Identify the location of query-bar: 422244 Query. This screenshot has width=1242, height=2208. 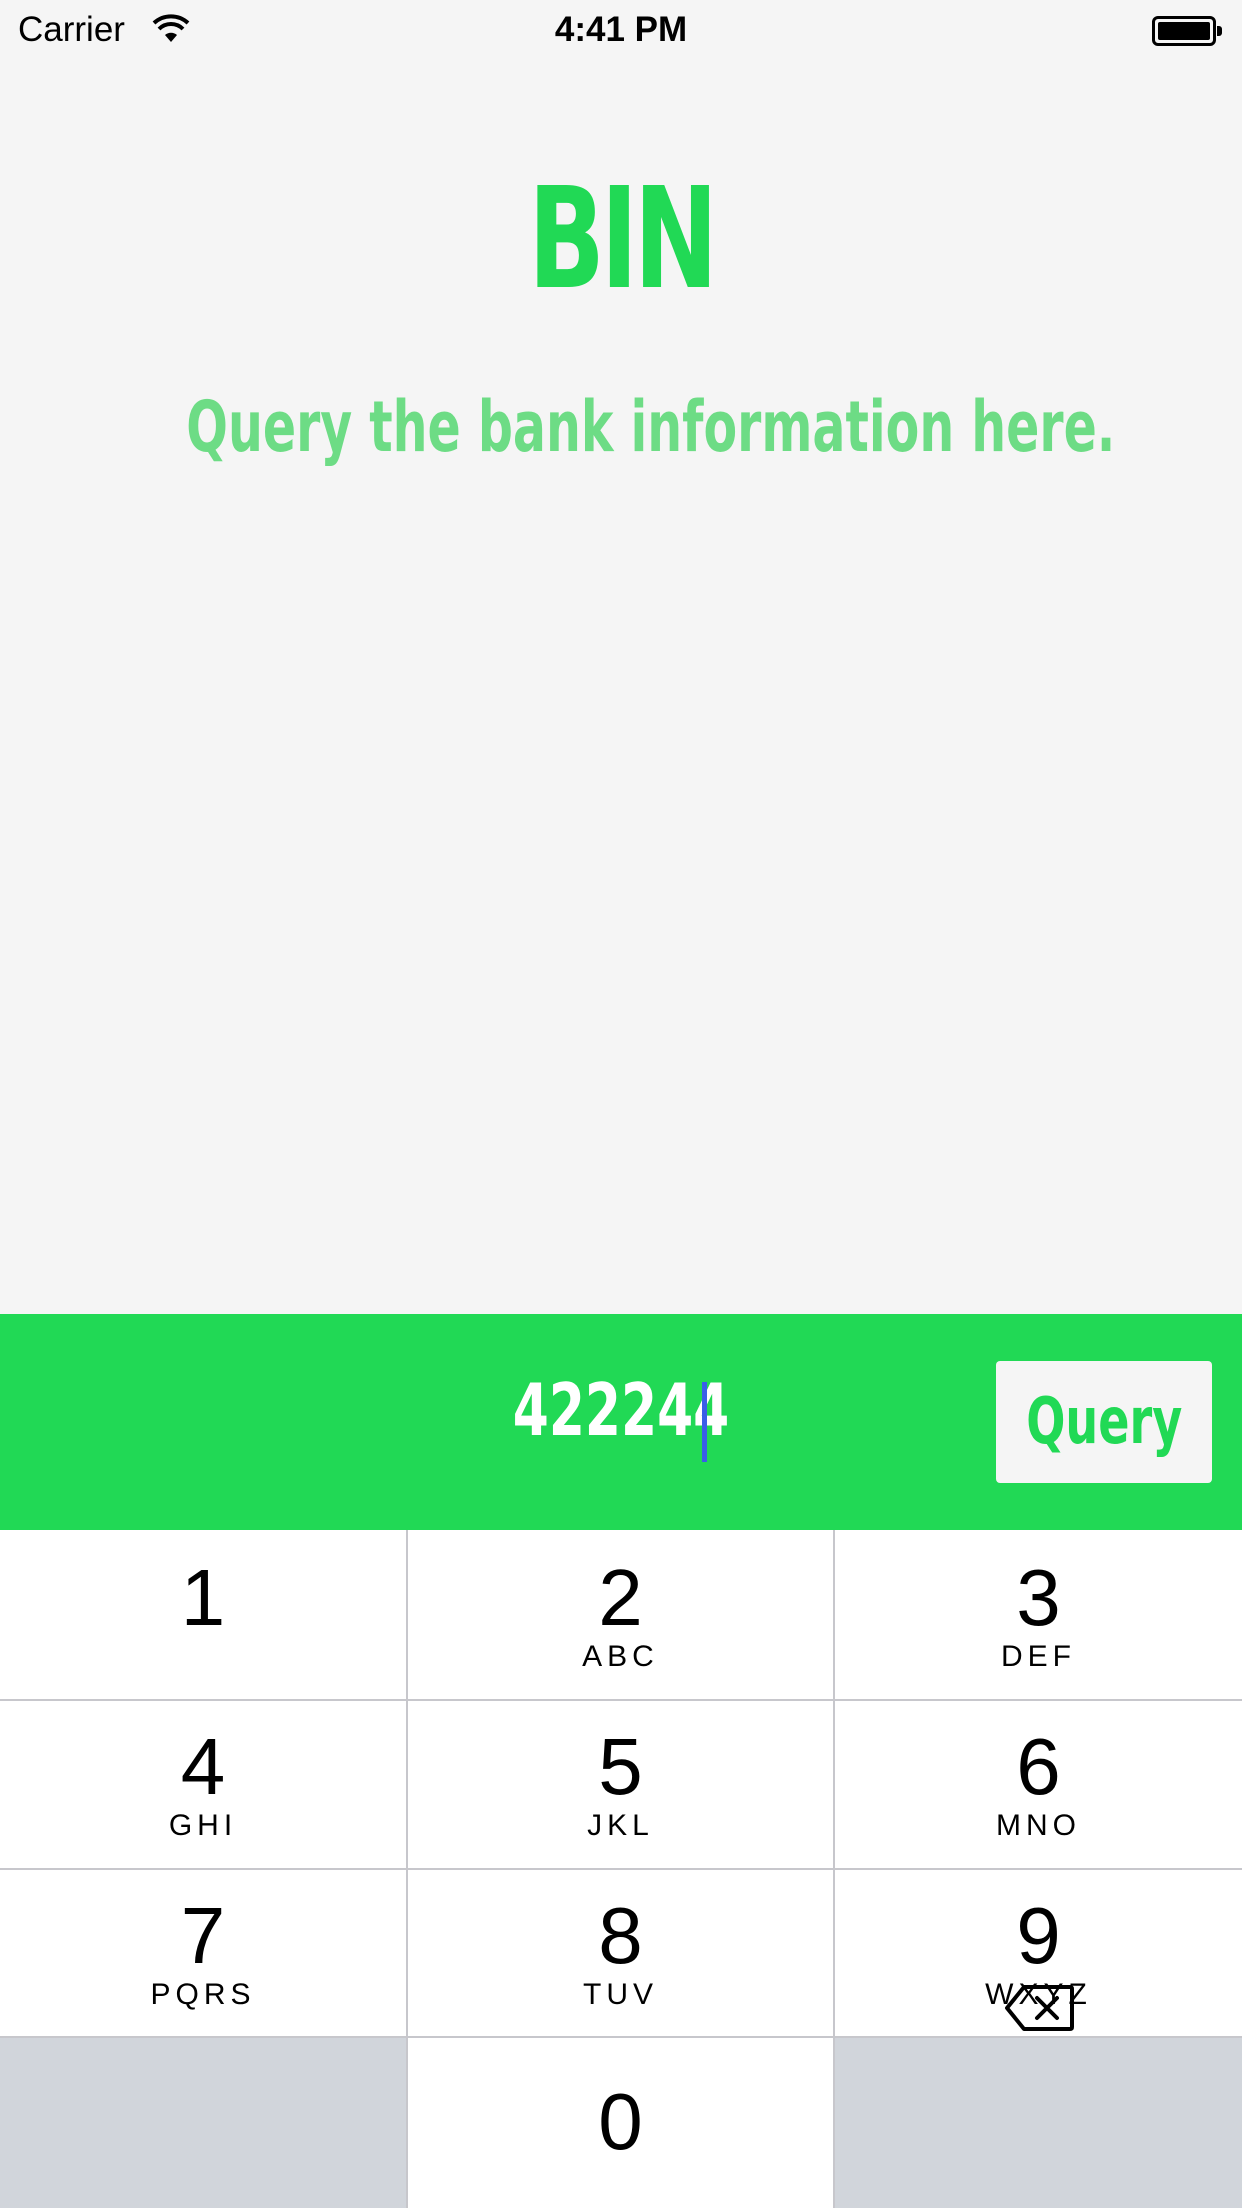
(621, 1422).